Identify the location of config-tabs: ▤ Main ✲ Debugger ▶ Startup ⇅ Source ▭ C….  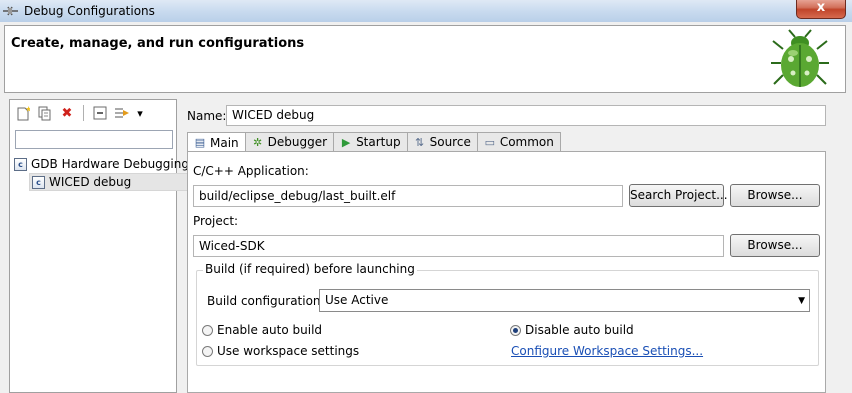
(374, 142).